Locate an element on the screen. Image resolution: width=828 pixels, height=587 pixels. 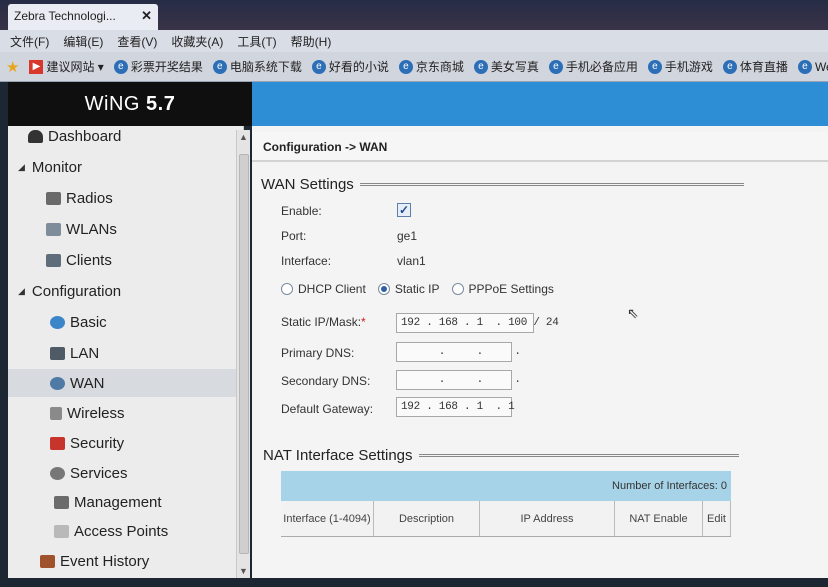
sidebar-item-services: Services is located at coordinates (125, 473).